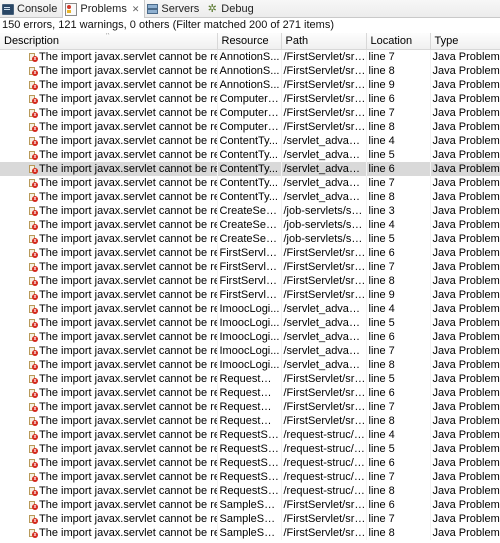 This screenshot has height=543, width=500. I want to click on column-header-resource: Resource, so click(249, 41).